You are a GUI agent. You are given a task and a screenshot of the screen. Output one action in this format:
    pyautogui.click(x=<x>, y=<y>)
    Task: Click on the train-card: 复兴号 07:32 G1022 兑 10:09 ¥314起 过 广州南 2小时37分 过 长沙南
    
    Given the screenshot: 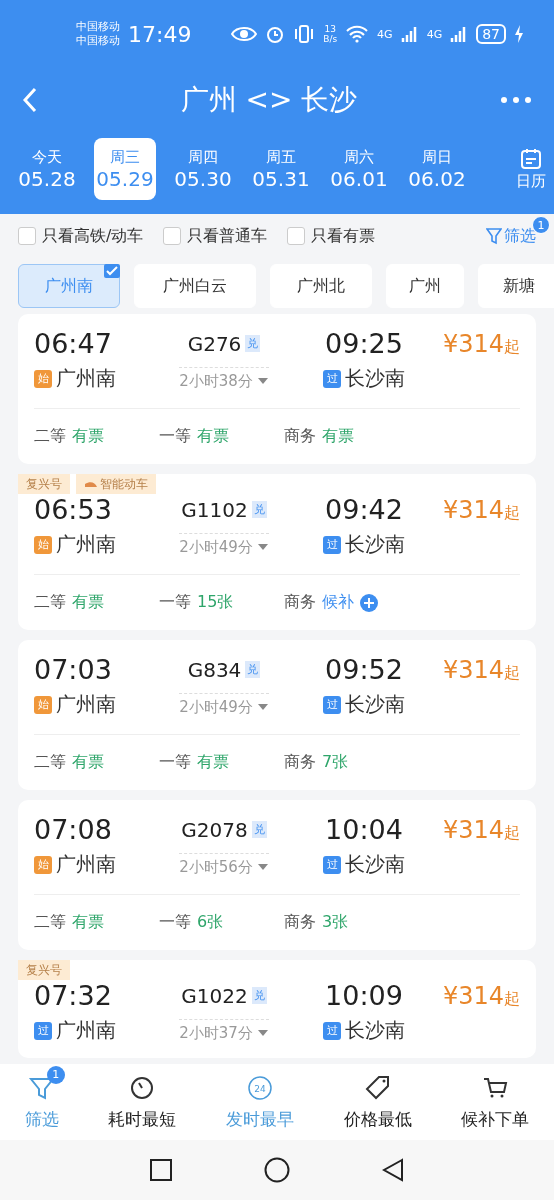 What is the action you would take?
    pyautogui.click(x=277, y=1009)
    